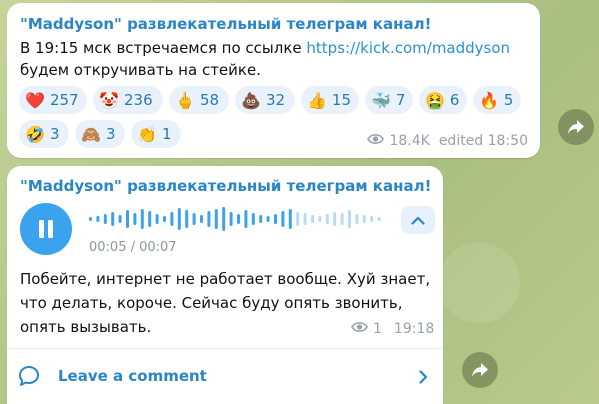  What do you see at coordinates (377, 329) in the screenshot?
I see `view-count: 1` at bounding box center [377, 329].